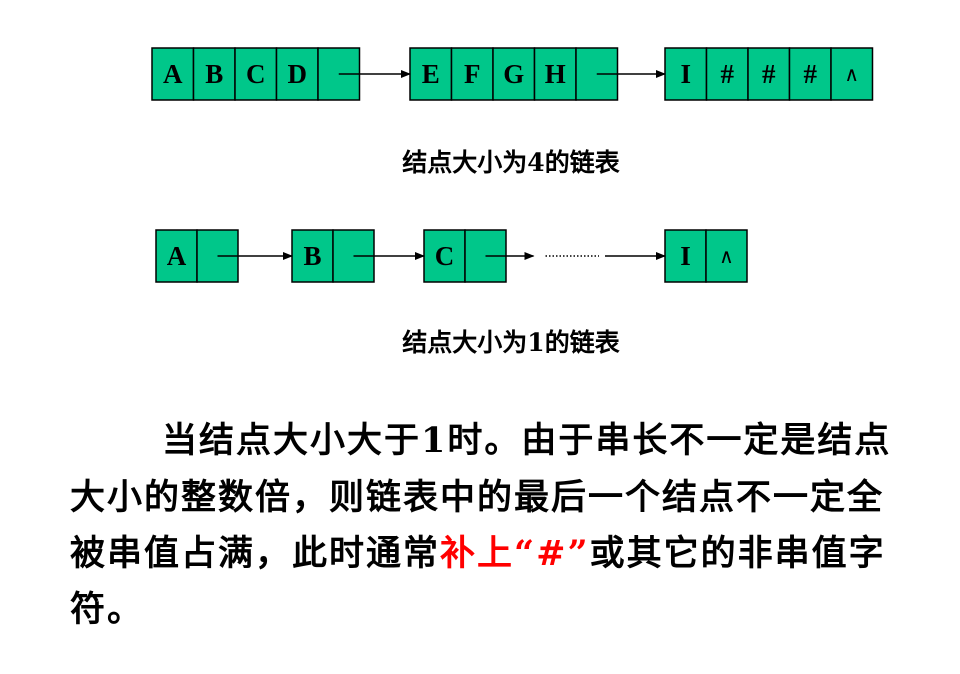  I want to click on list-node: EFGH, so click(514, 74).